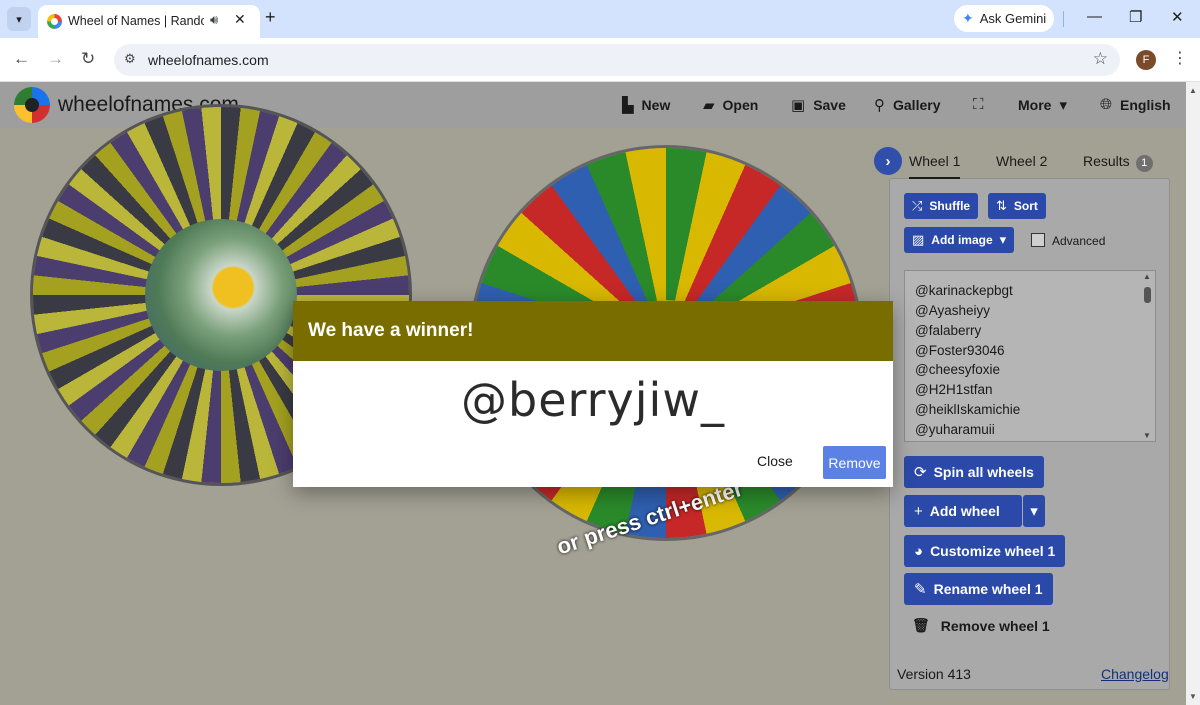 Image resolution: width=1200 pixels, height=705 pixels. I want to click on dialog-title: We have a winner!, so click(391, 330).